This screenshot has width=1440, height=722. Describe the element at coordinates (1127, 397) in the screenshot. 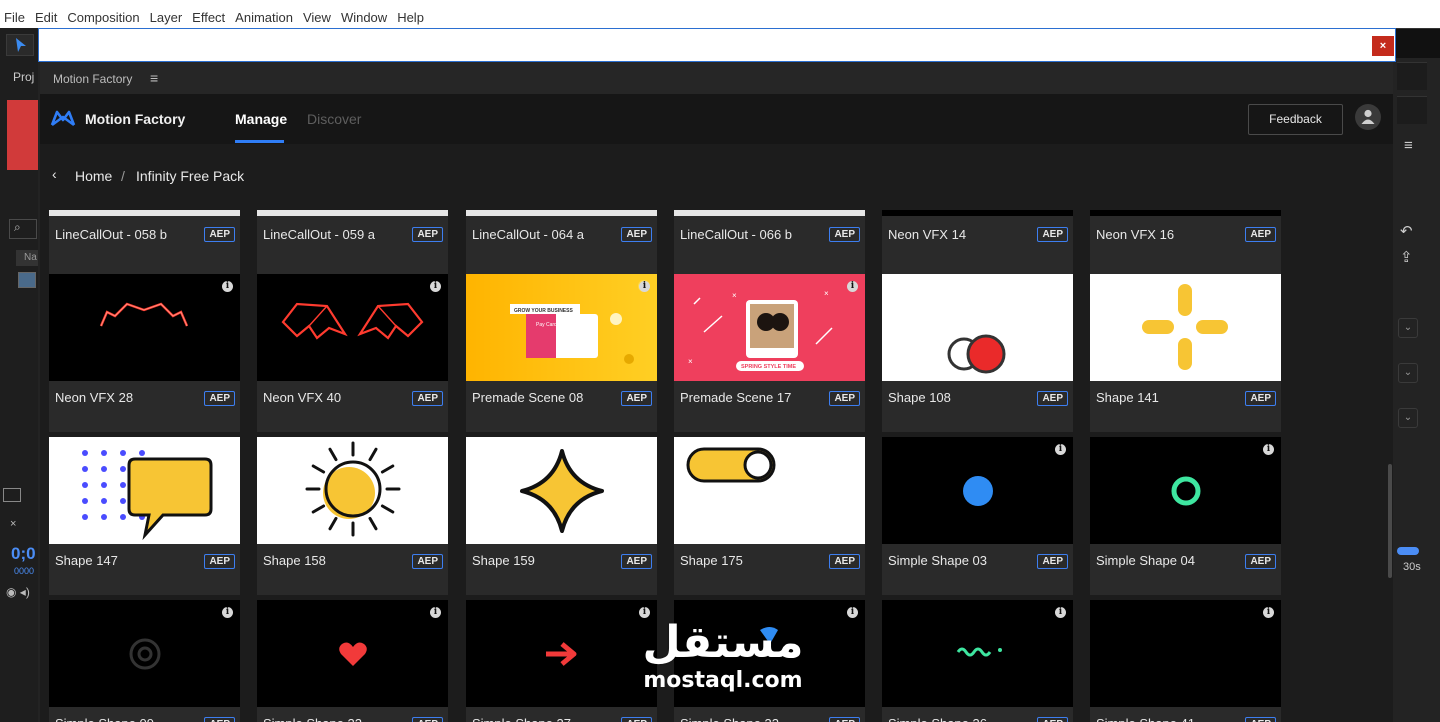

I see `asset-title: Shape 141` at that location.